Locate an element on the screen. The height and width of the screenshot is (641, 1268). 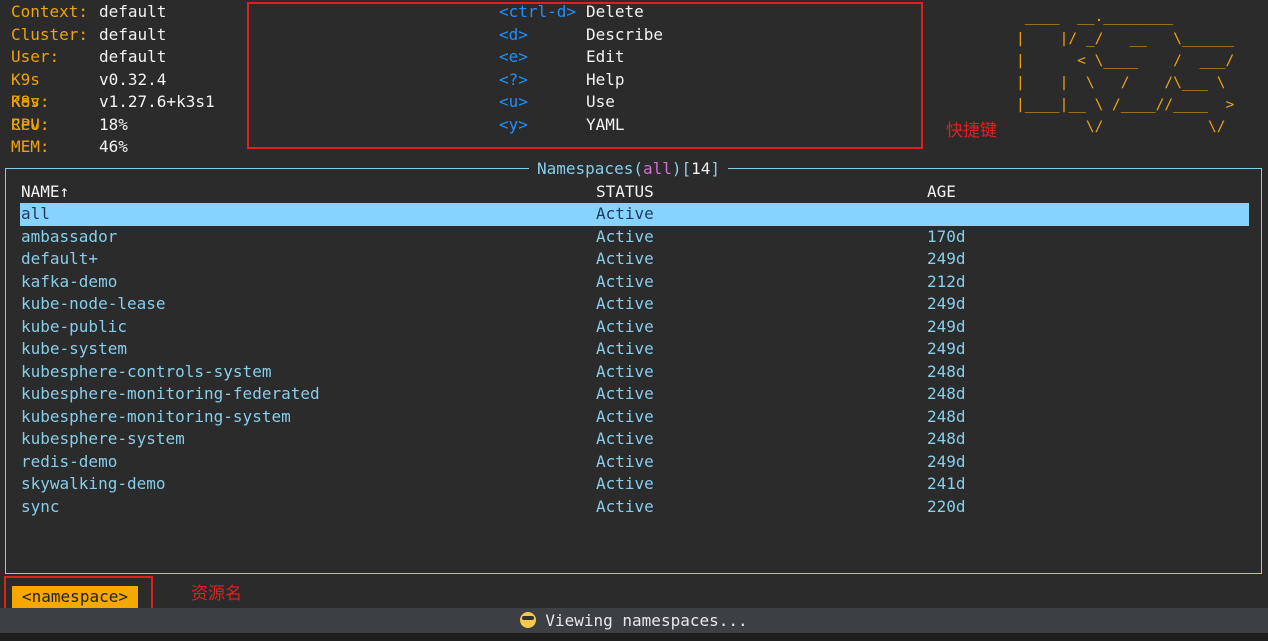
title-mid: )[ is located at coordinates (681, 168).